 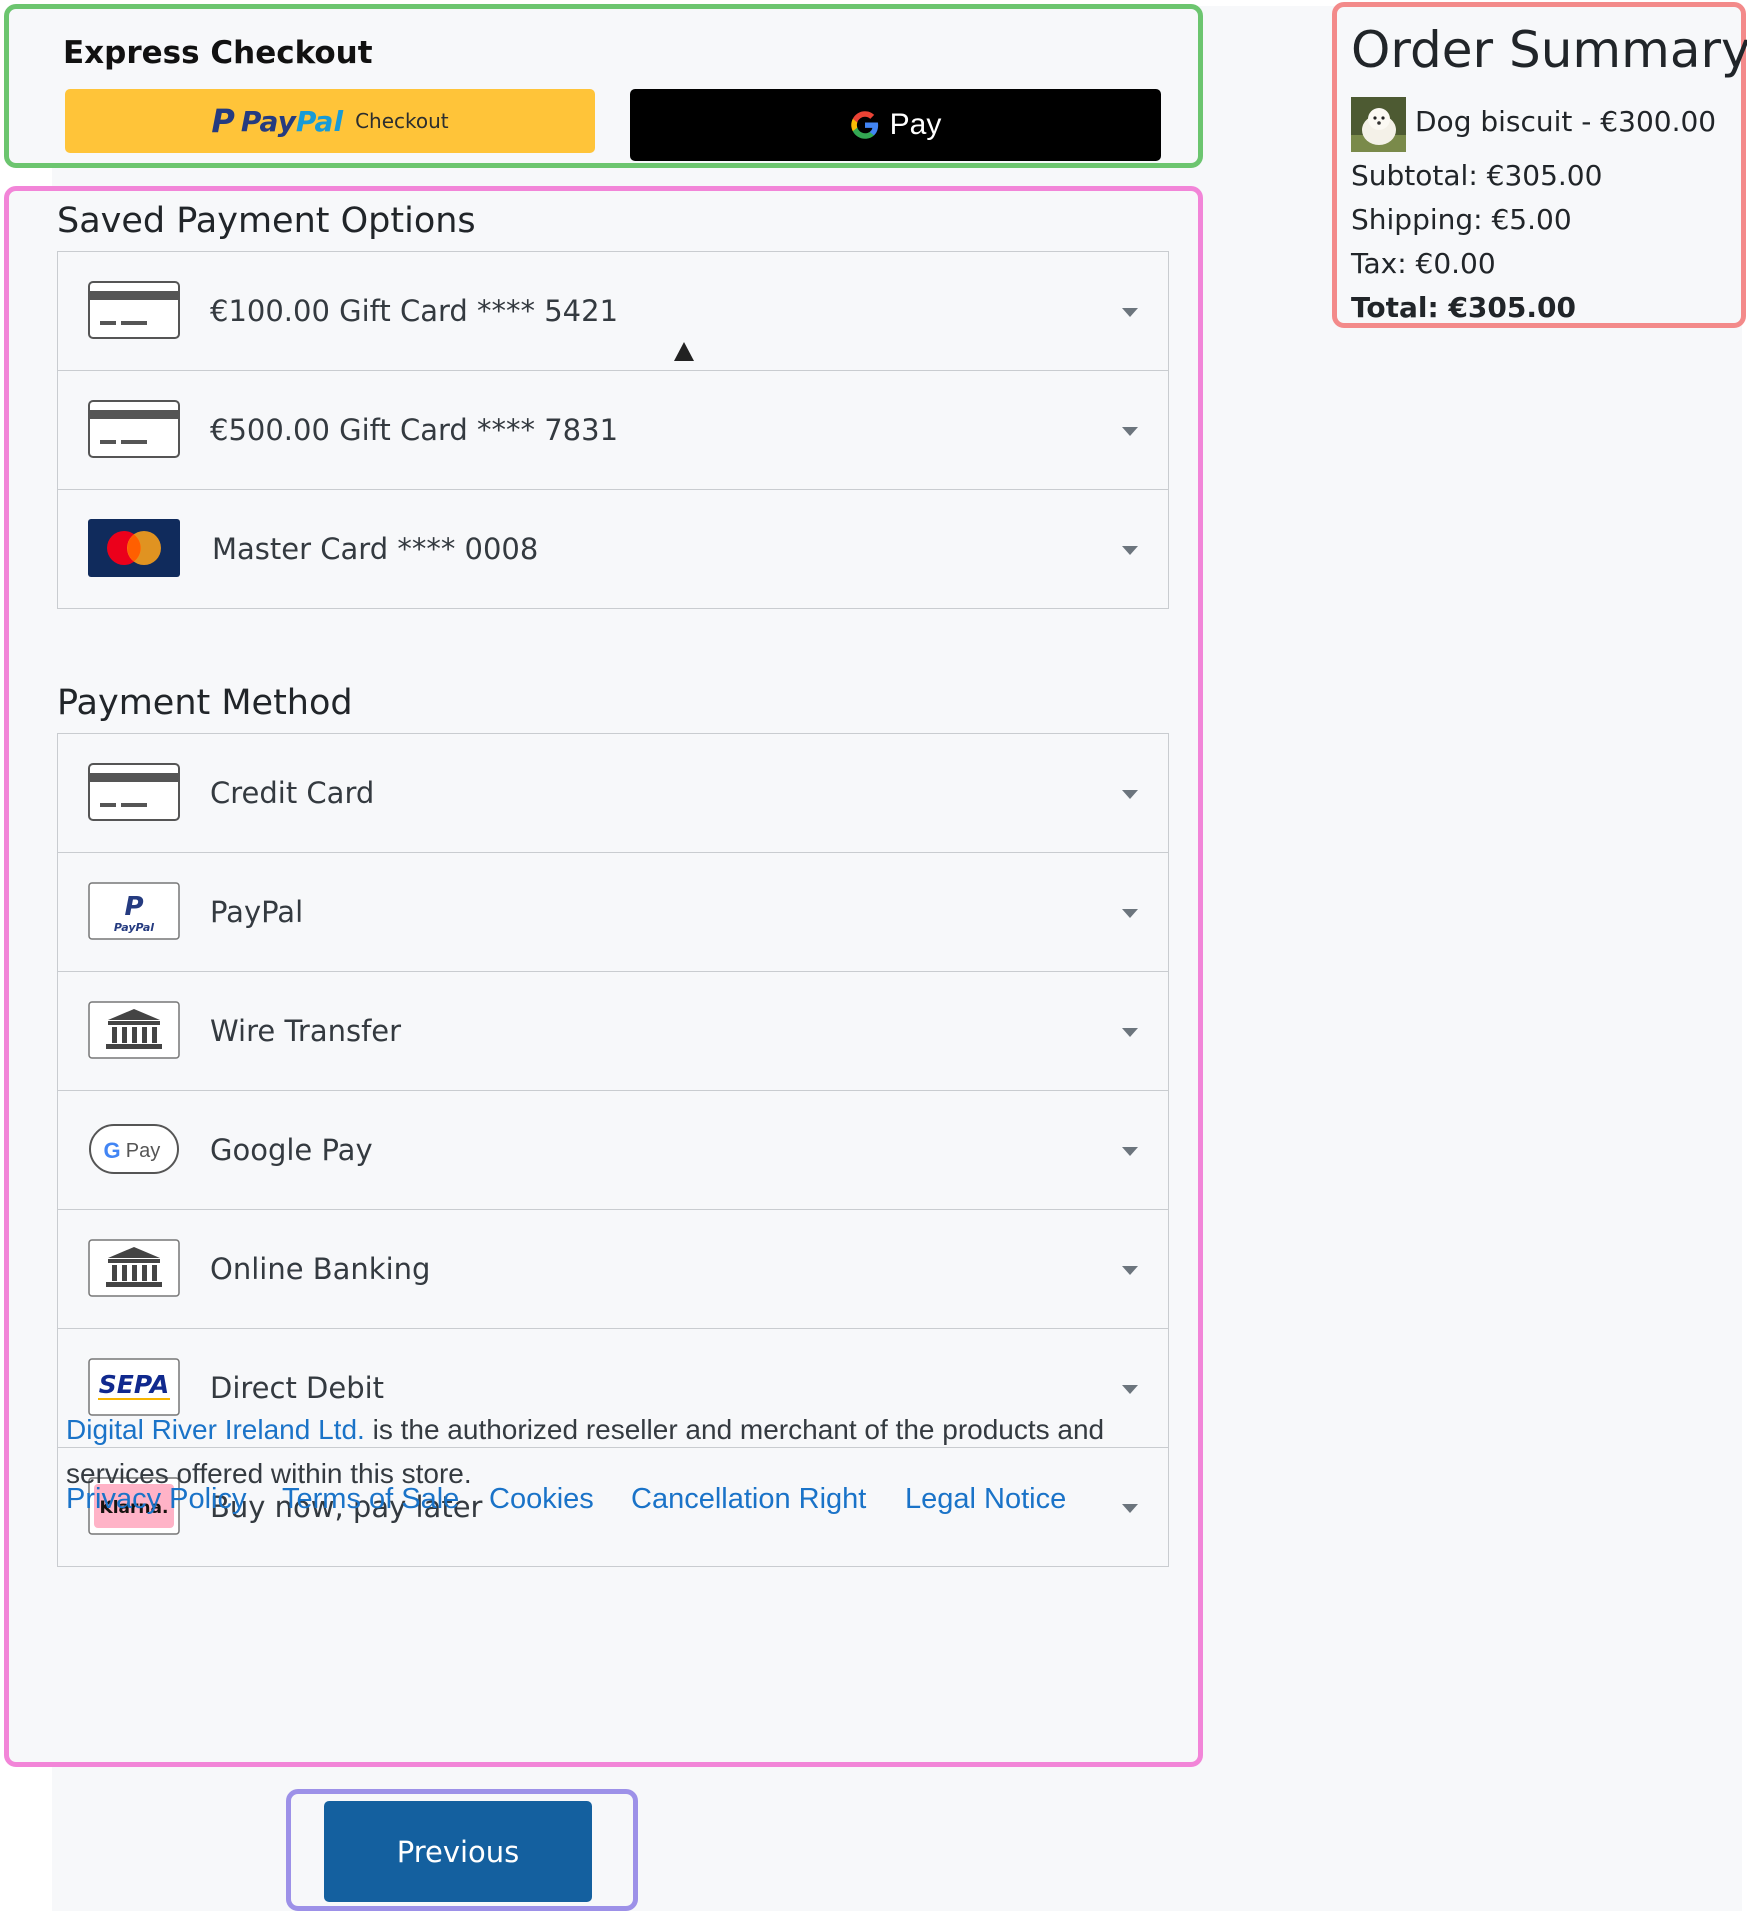 I want to click on total-line: Total: €305.00, so click(x=1463, y=307).